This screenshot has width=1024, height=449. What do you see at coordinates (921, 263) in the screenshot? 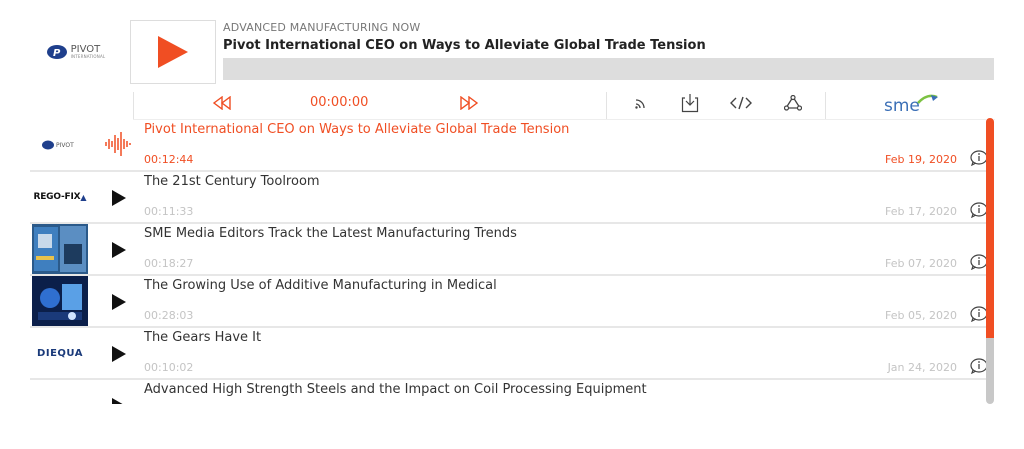
I see `episode-date: Feb 07, 2020` at bounding box center [921, 263].